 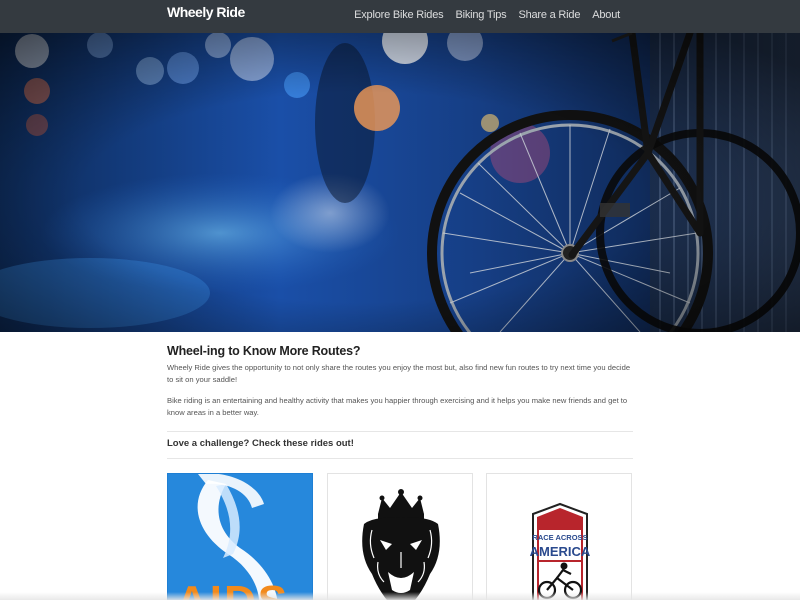 What do you see at coordinates (560, 551) in the screenshot?
I see `race-text-america: AMERICA` at bounding box center [560, 551].